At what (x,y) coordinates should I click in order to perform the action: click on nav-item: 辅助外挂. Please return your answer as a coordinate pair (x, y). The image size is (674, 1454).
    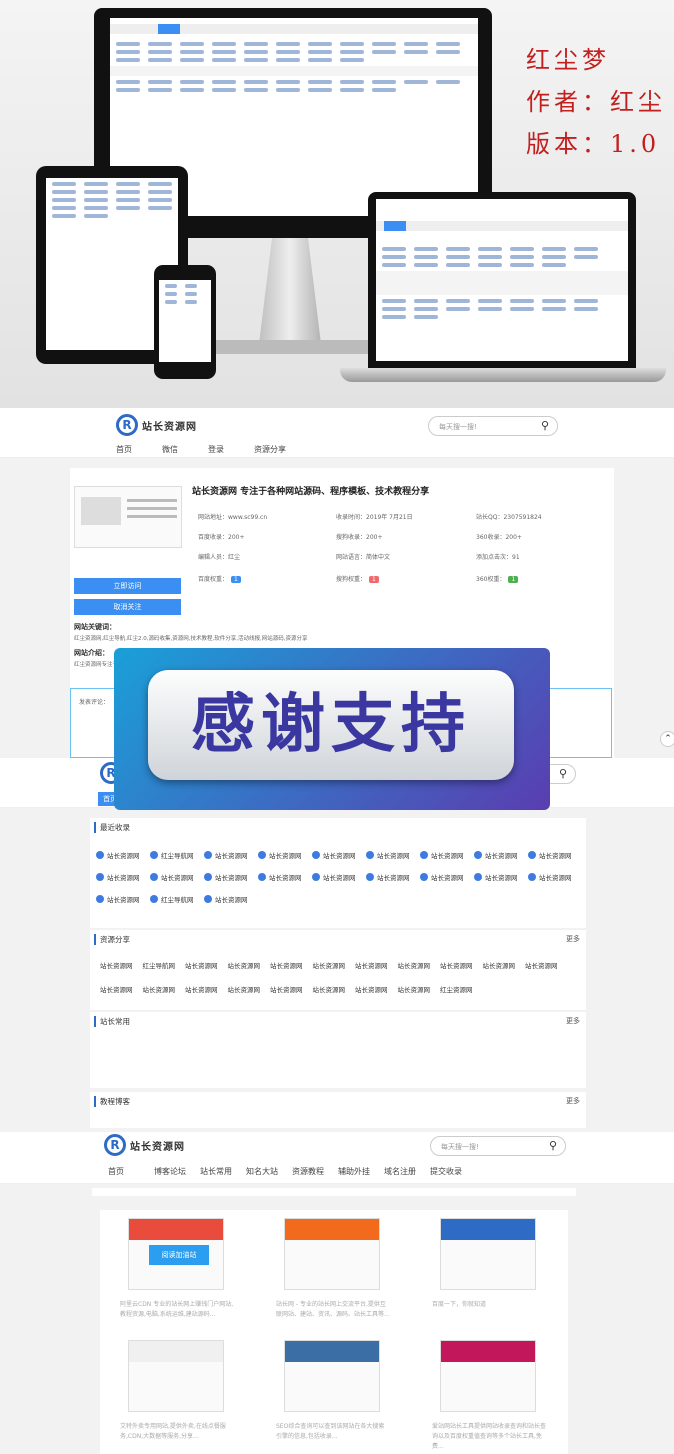
    Looking at the image, I should click on (361, 1171).